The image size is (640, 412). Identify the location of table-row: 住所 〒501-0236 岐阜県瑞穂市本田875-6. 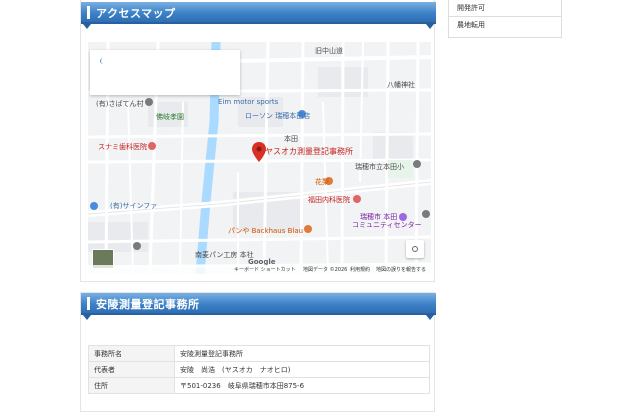
(259, 385).